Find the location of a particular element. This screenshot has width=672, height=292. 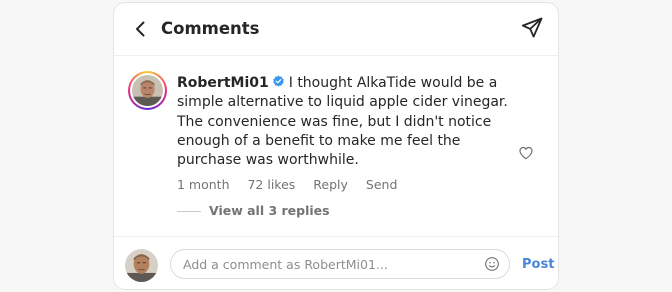

likes-count: 72 likes is located at coordinates (271, 184).